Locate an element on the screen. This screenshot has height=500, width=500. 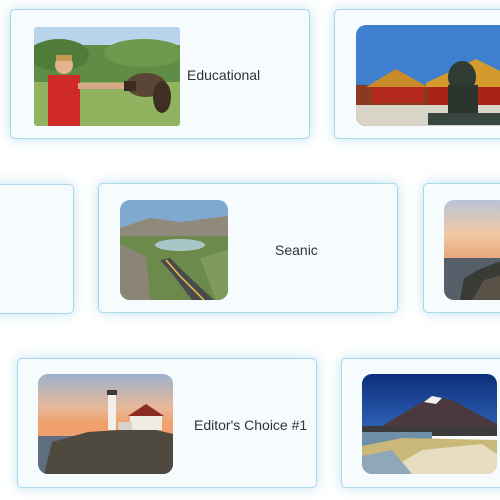
coastal-rocks-sunset-photo is located at coordinates (472, 250).